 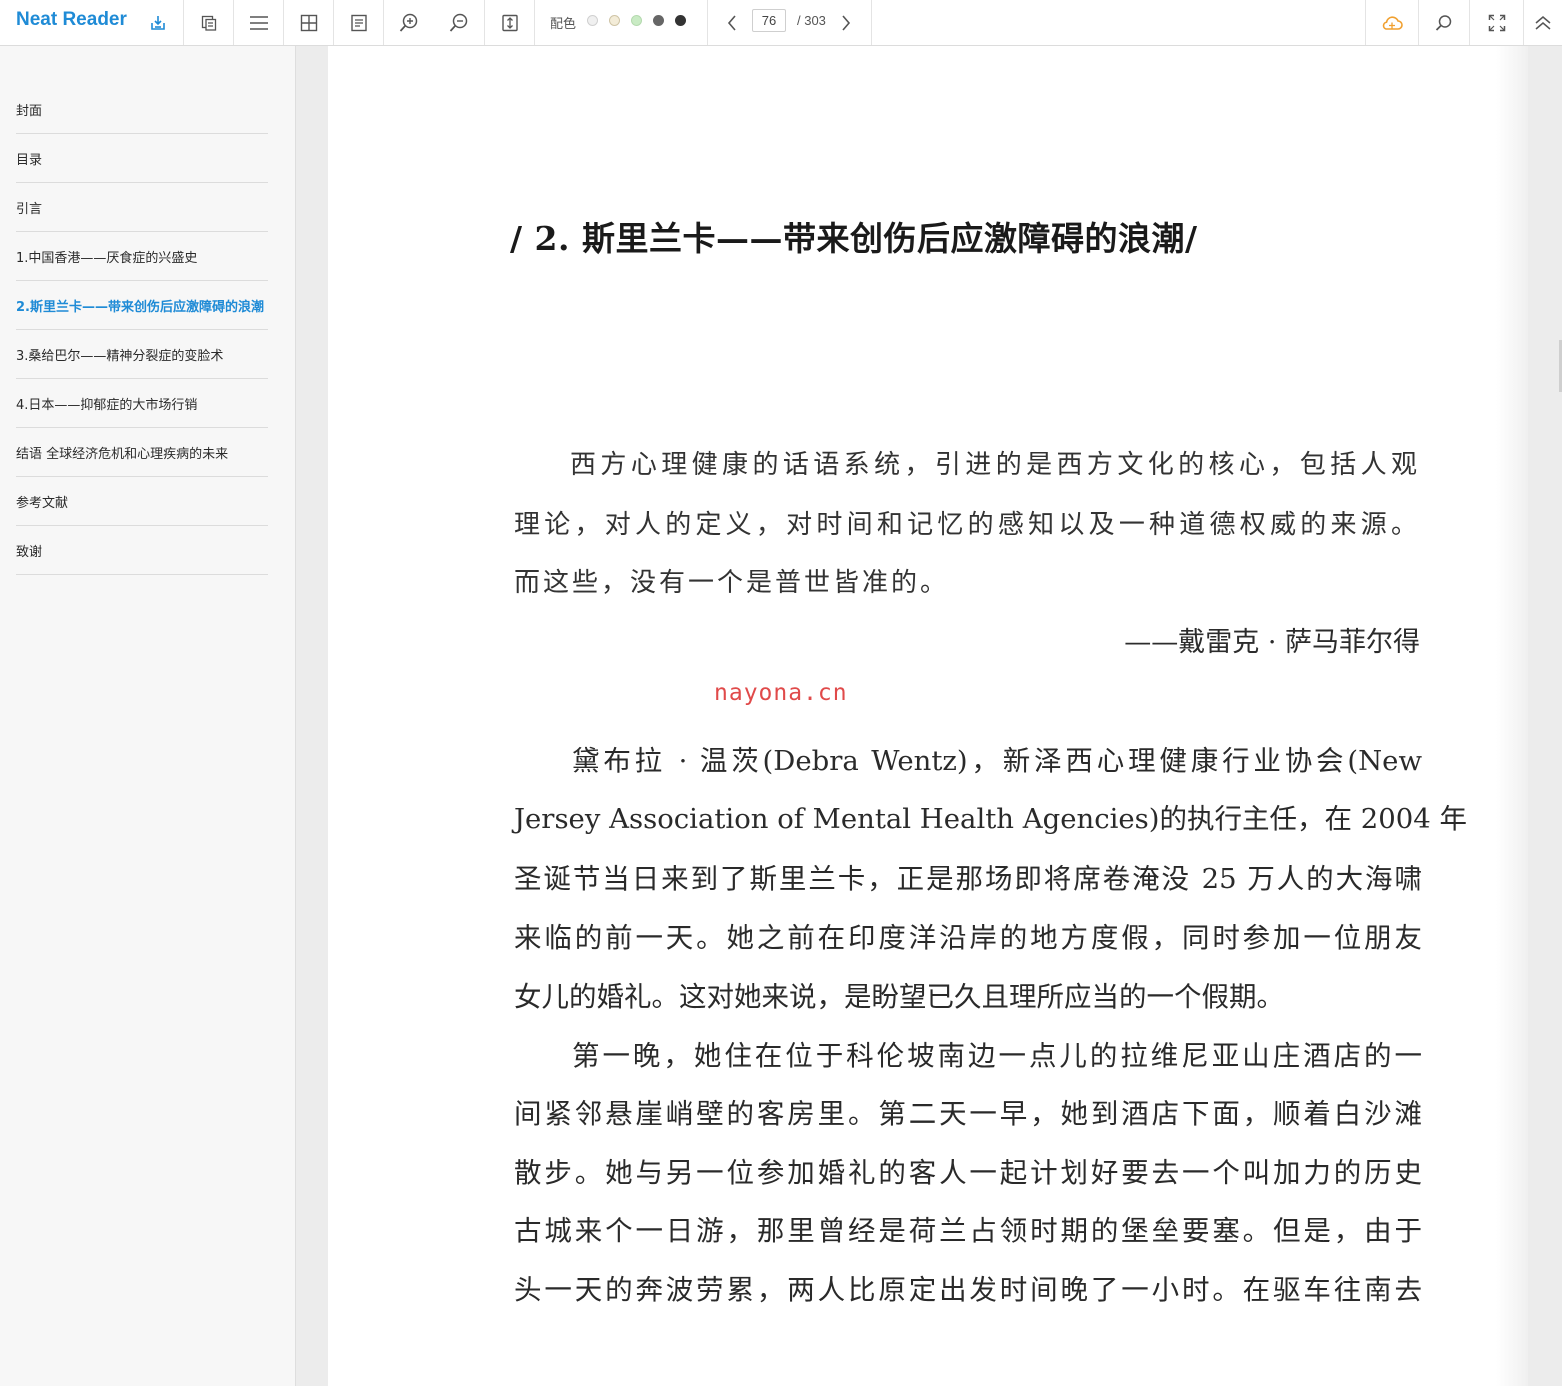 What do you see at coordinates (811, 20) in the screenshot?
I see `page-total: / 303` at bounding box center [811, 20].